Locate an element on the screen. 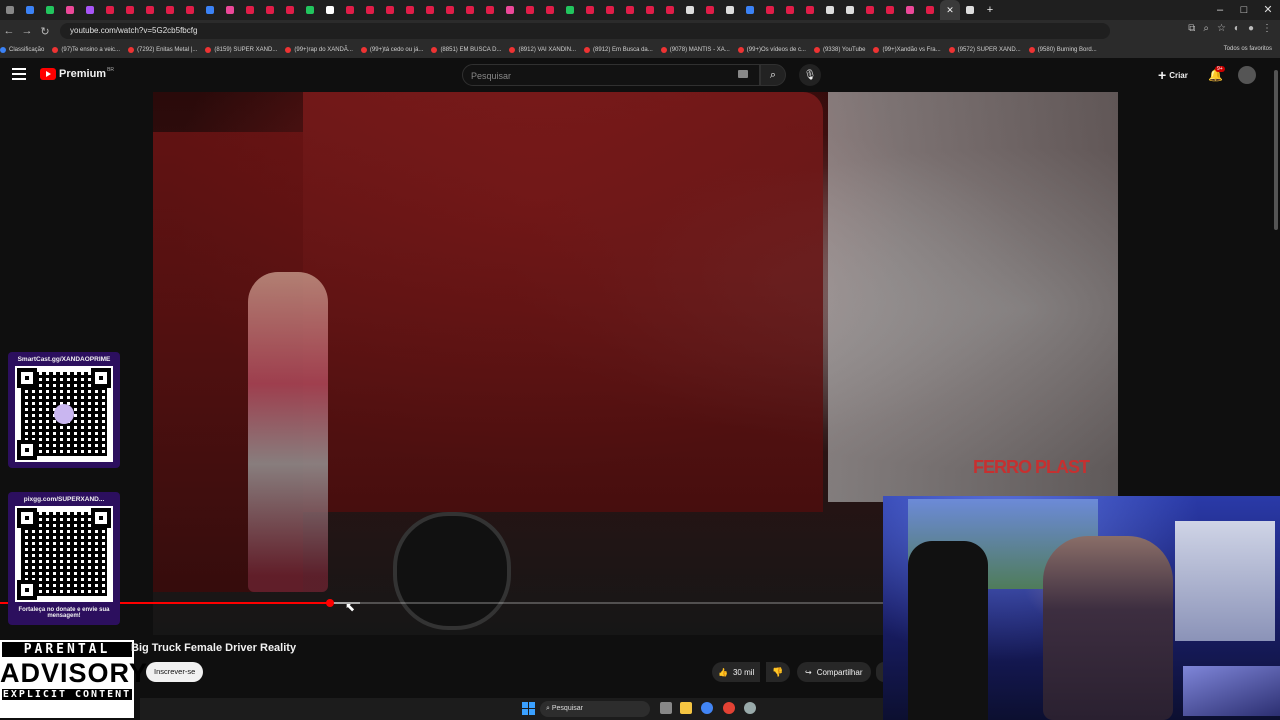  maximize-button: □ is located at coordinates (1244, 10).